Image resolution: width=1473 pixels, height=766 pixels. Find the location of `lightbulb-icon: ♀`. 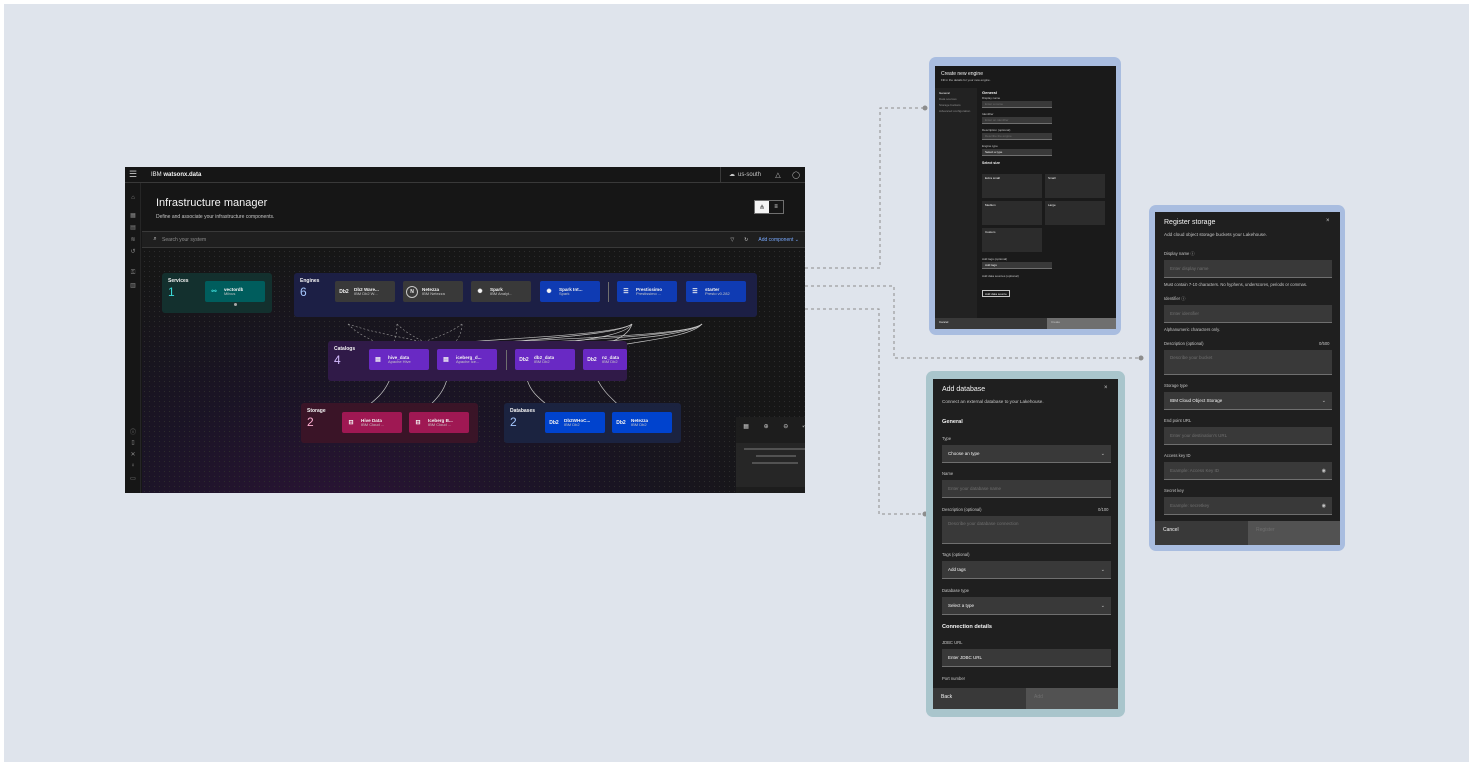

lightbulb-icon: ♀ is located at coordinates (133, 466).